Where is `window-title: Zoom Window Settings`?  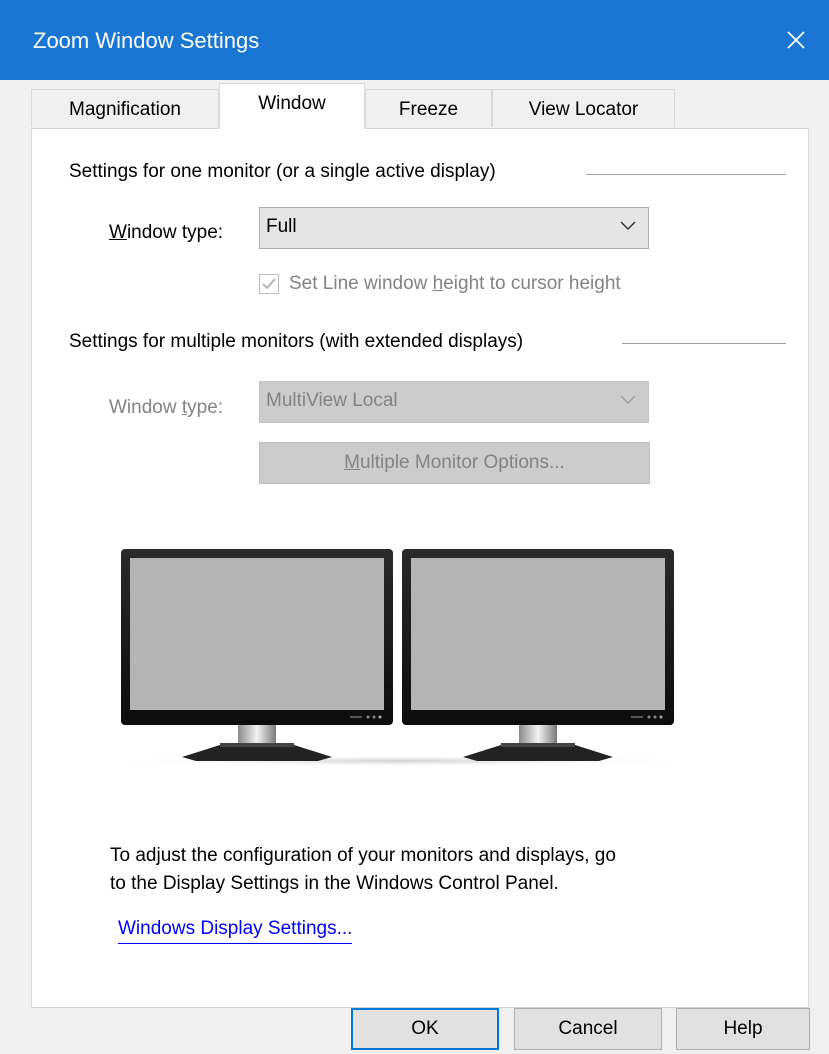 window-title: Zoom Window Settings is located at coordinates (146, 40).